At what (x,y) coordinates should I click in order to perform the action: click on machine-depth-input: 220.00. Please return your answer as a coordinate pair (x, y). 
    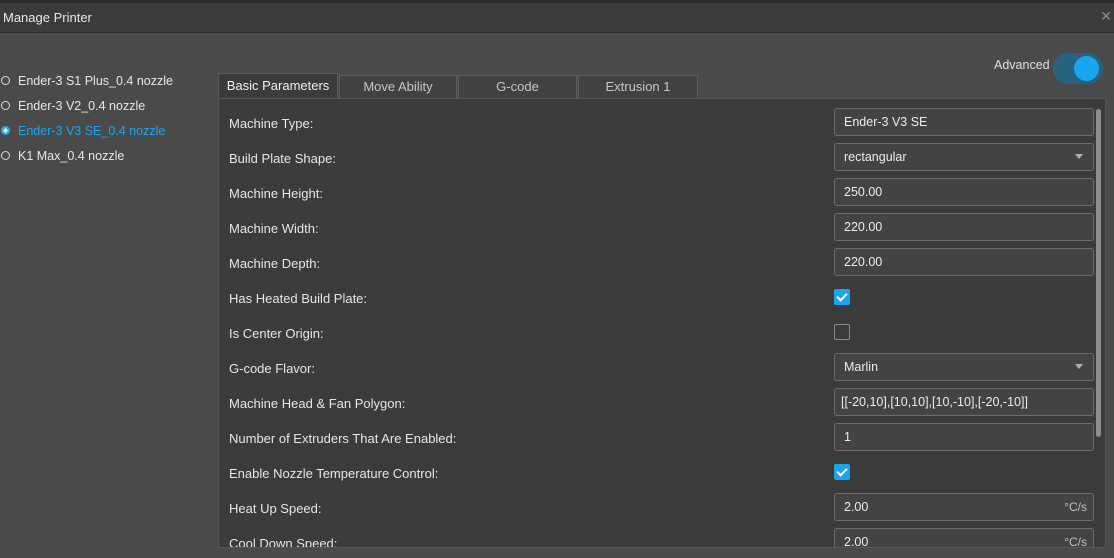
    Looking at the image, I should click on (964, 262).